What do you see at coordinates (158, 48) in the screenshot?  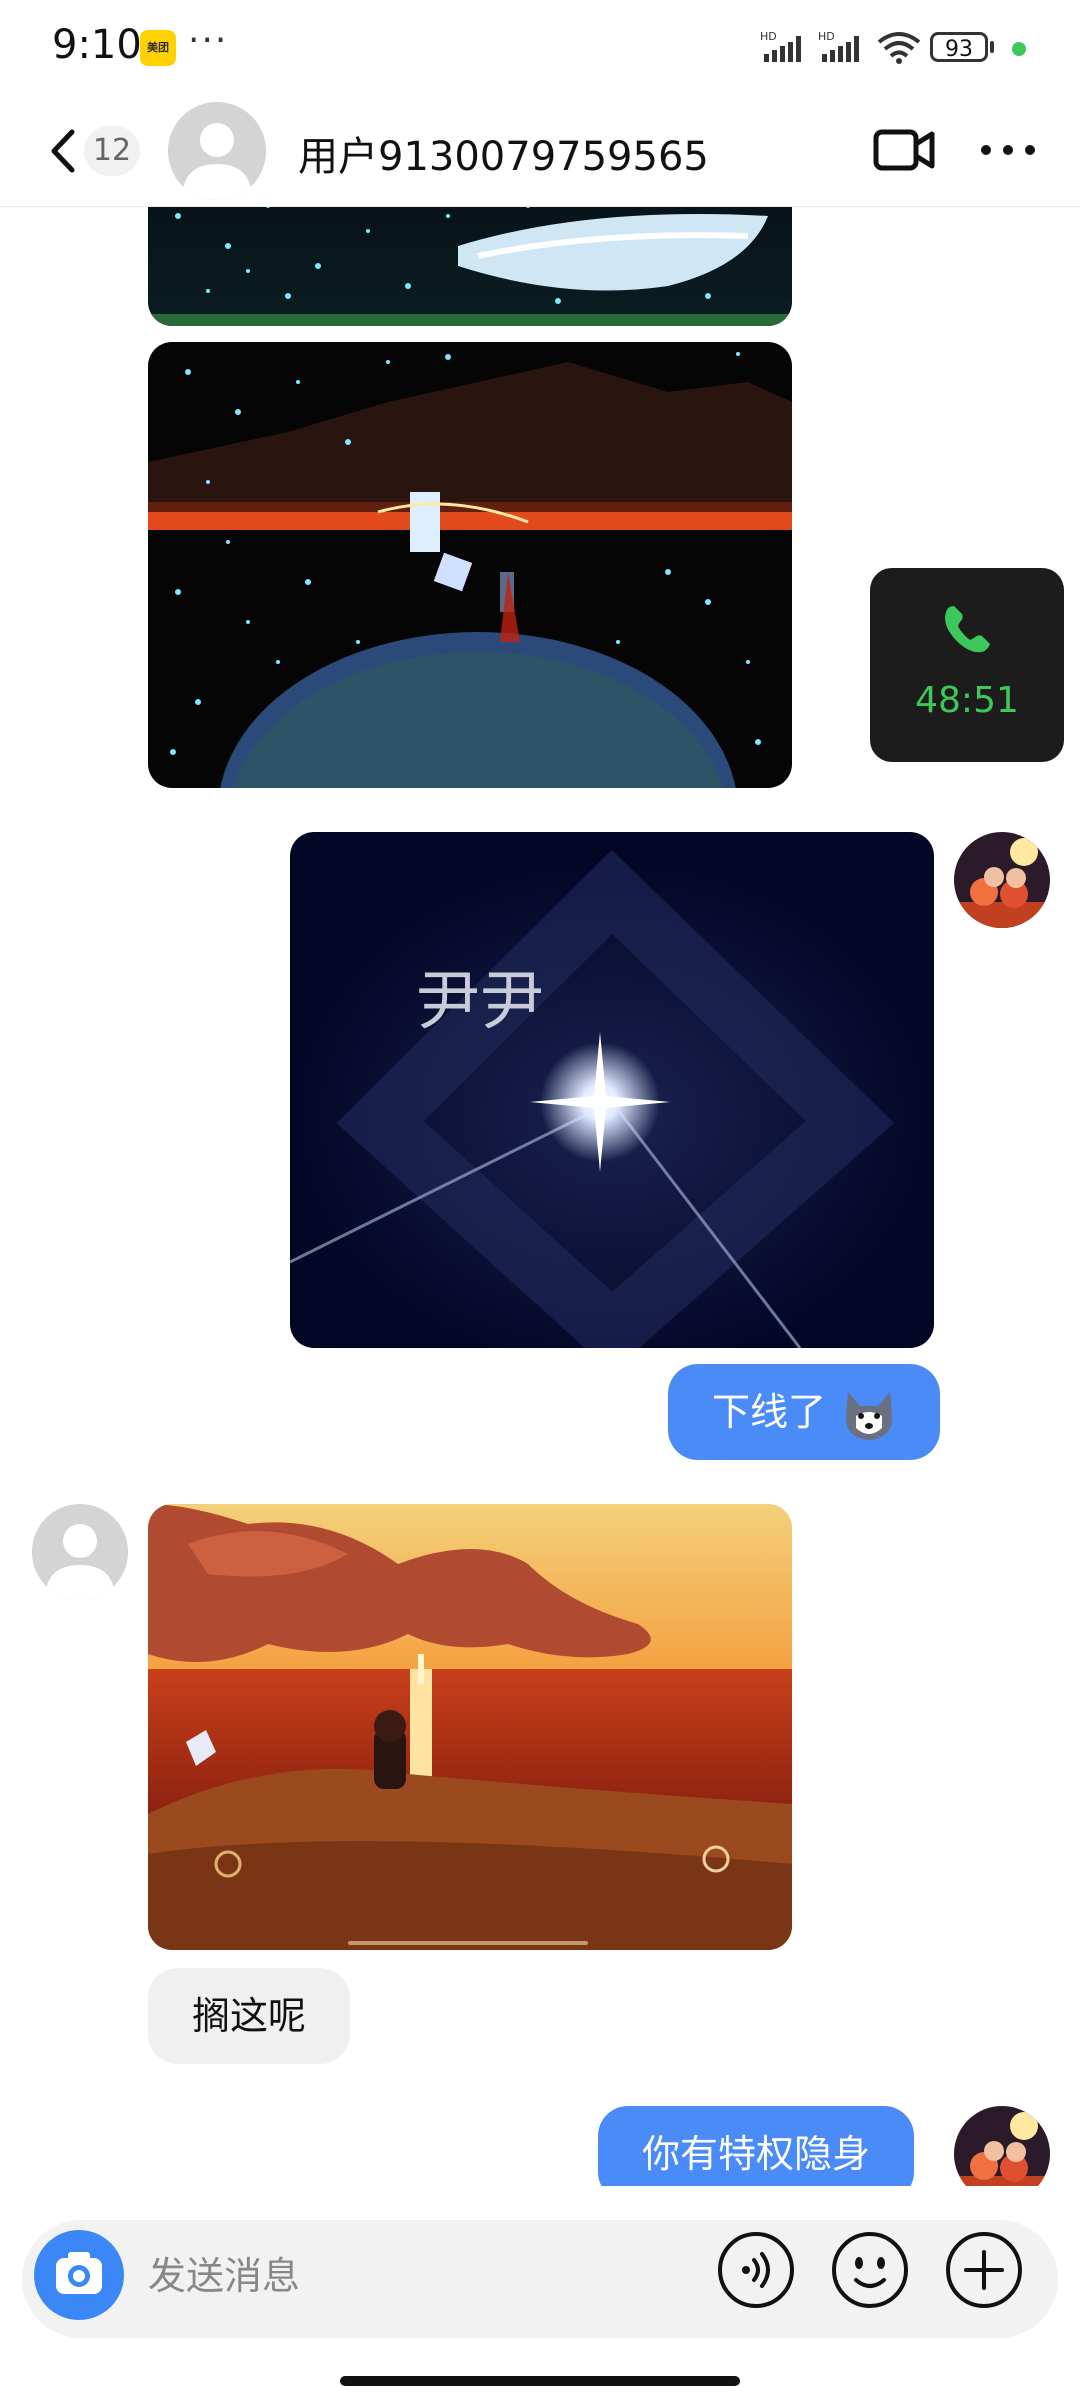 I see `meituan-app-icon: 美团` at bounding box center [158, 48].